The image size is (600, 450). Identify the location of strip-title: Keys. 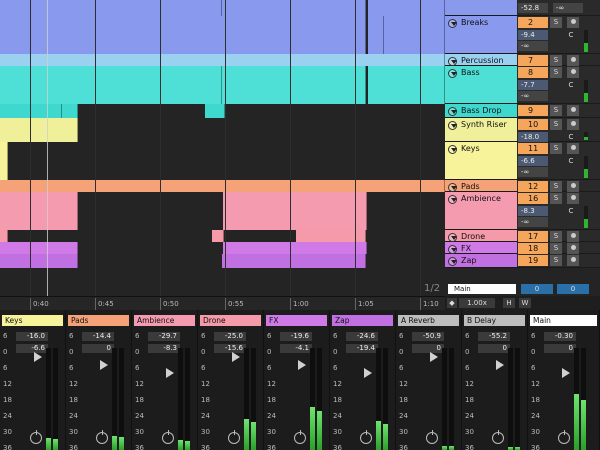
(32, 320).